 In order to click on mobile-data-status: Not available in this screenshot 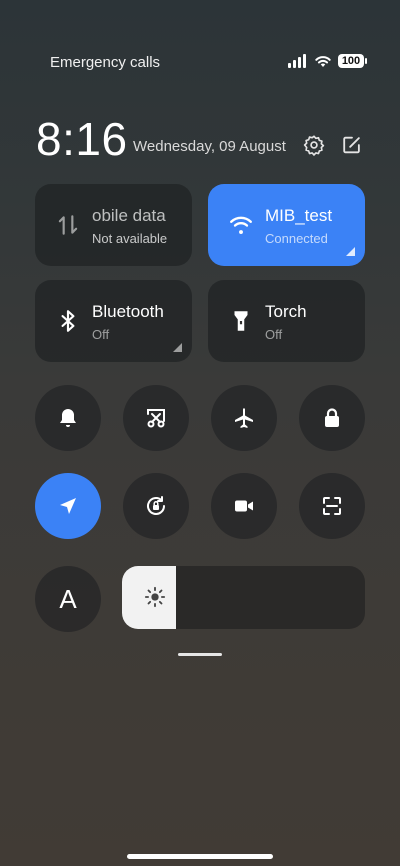, I will do `click(130, 238)`.